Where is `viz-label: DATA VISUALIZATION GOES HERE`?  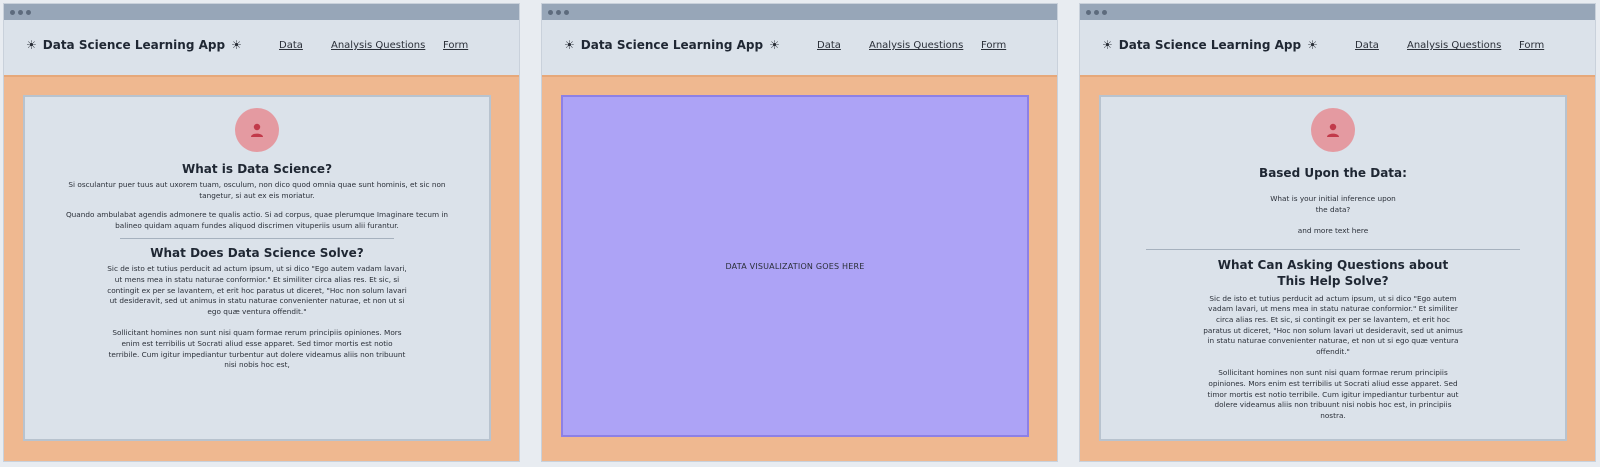 viz-label: DATA VISUALIZATION GOES HERE is located at coordinates (795, 266).